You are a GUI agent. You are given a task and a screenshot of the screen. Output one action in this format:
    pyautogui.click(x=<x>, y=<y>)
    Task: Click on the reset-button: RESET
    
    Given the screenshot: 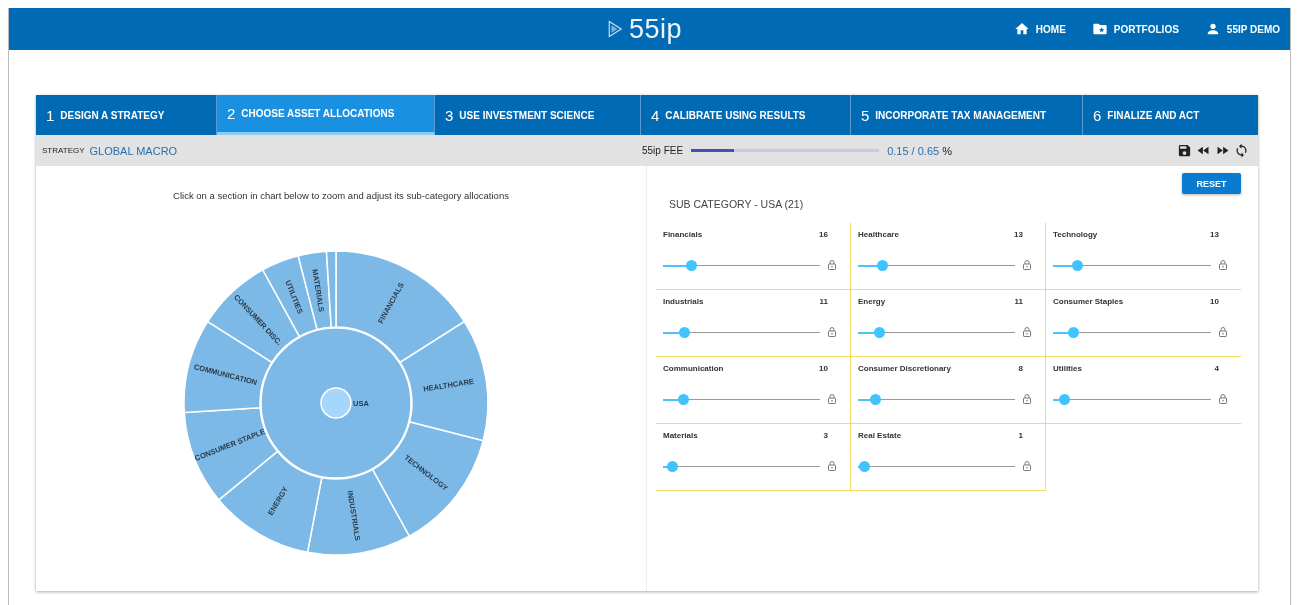 What is the action you would take?
    pyautogui.click(x=1211, y=183)
    